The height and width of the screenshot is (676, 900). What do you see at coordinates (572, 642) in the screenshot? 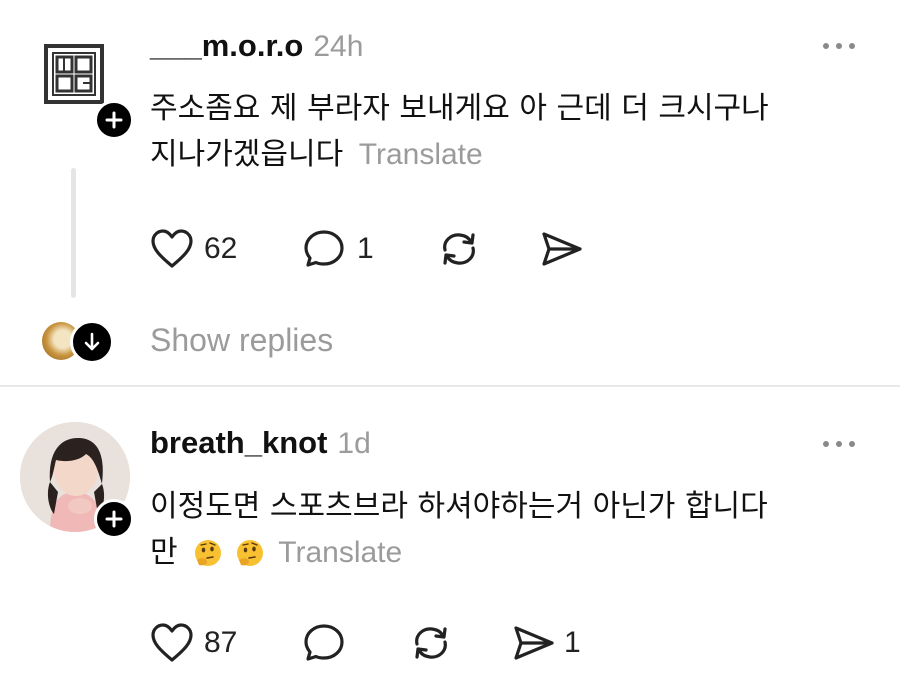
I see `share-count: 1` at bounding box center [572, 642].